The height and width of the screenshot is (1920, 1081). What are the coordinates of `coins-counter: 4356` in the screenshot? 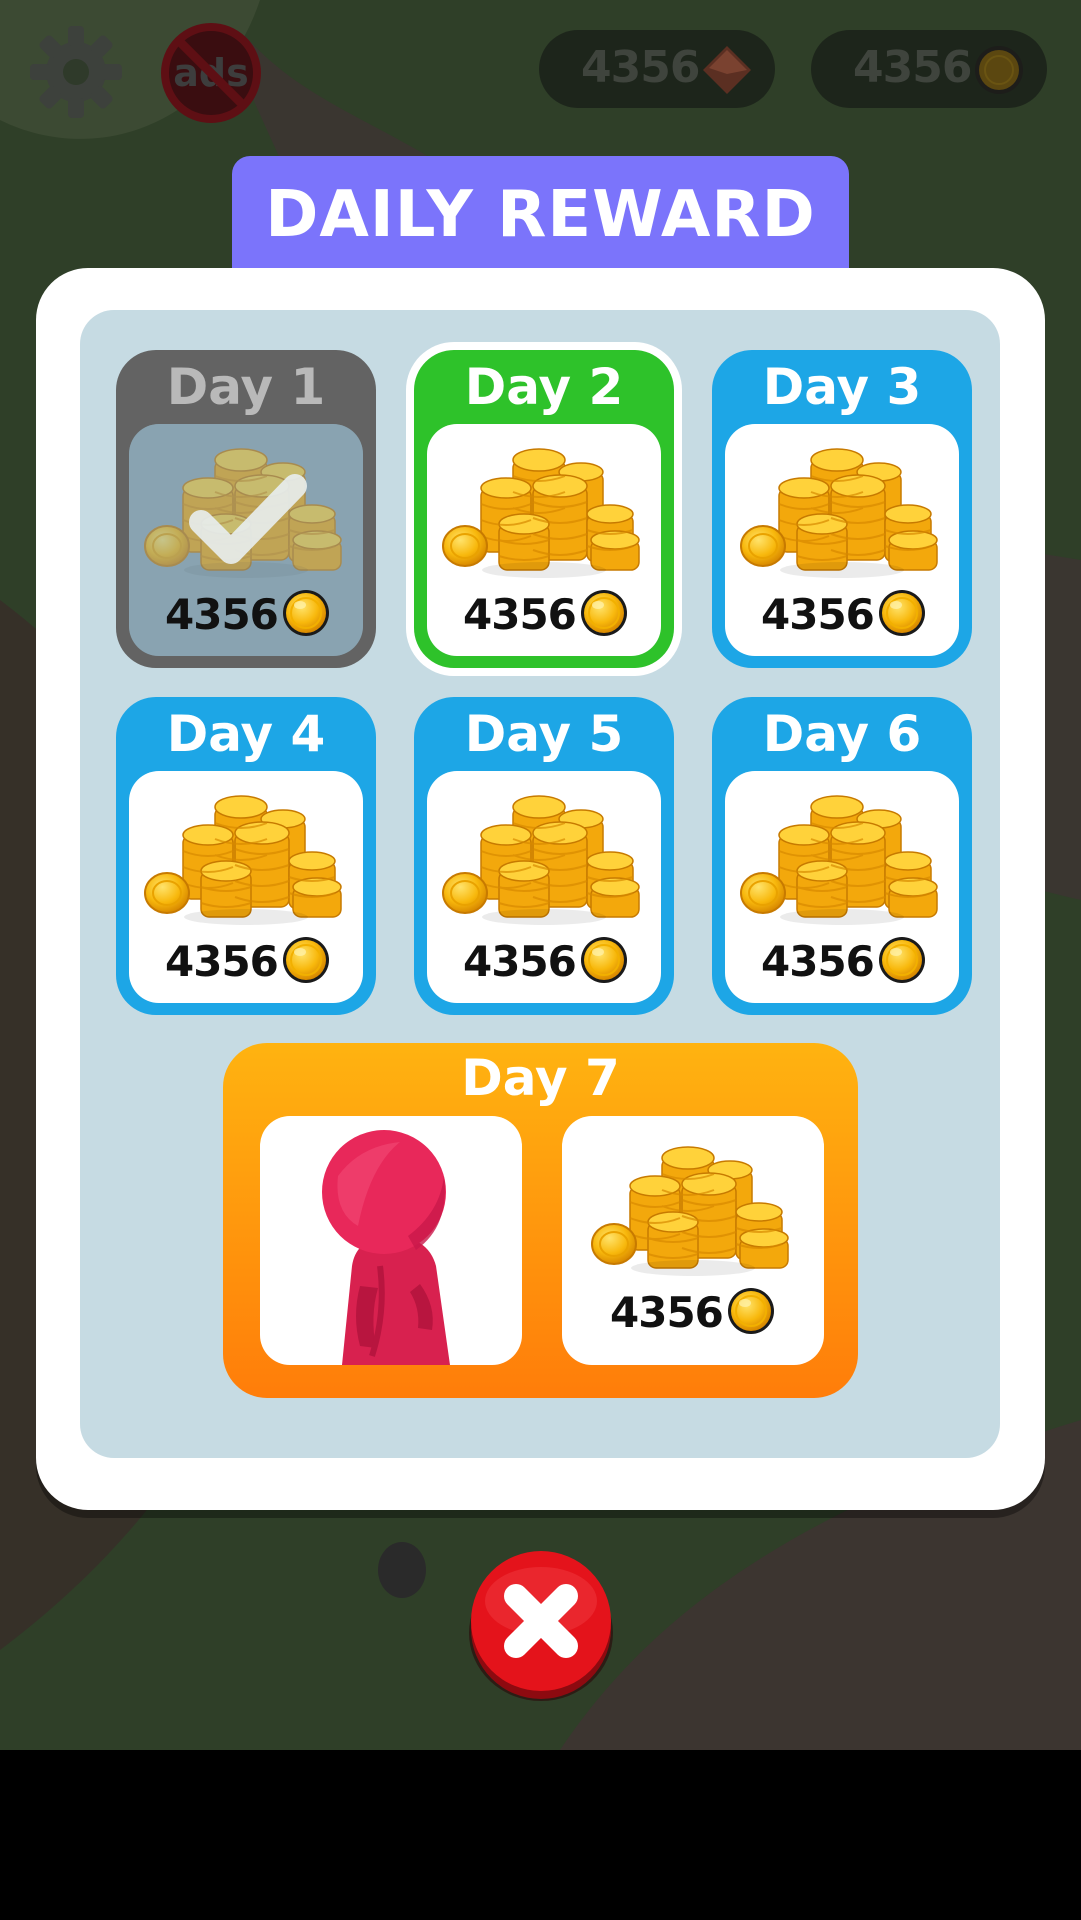 It's located at (929, 69).